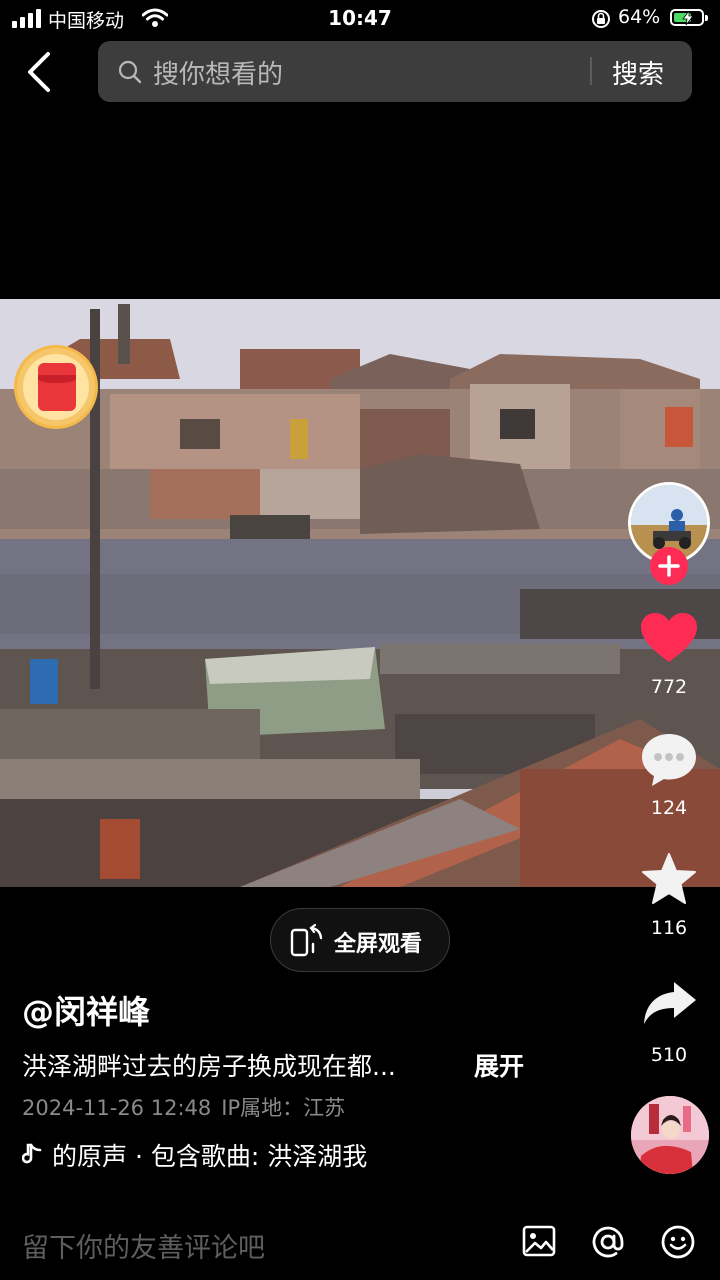 The height and width of the screenshot is (1280, 720). What do you see at coordinates (218, 72) in the screenshot?
I see `search-input: 搜你想看的` at bounding box center [218, 72].